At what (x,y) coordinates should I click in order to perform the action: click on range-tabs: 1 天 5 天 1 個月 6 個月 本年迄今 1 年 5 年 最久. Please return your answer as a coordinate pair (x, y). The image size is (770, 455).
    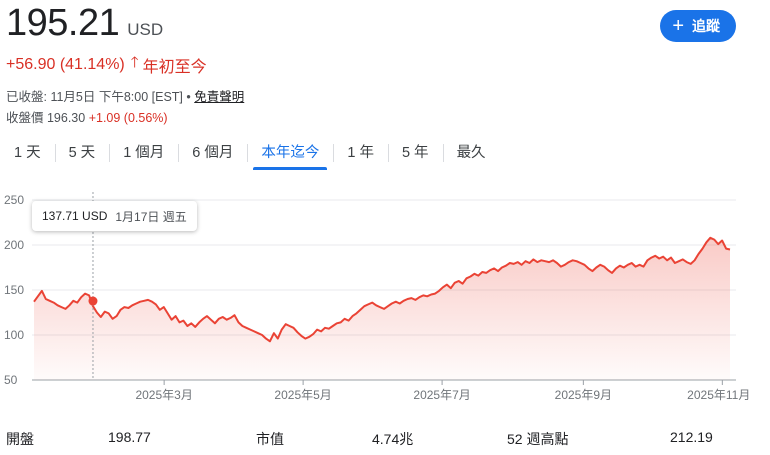
    Looking at the image, I should click on (250, 155).